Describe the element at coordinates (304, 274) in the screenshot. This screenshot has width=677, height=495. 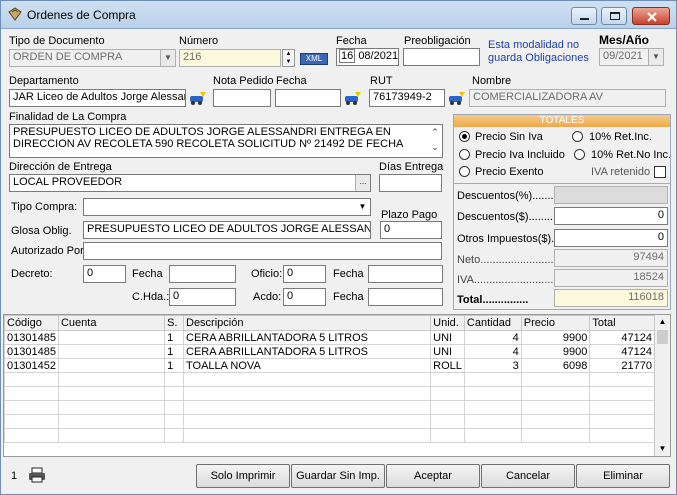
I see `oficio-input: 0` at that location.